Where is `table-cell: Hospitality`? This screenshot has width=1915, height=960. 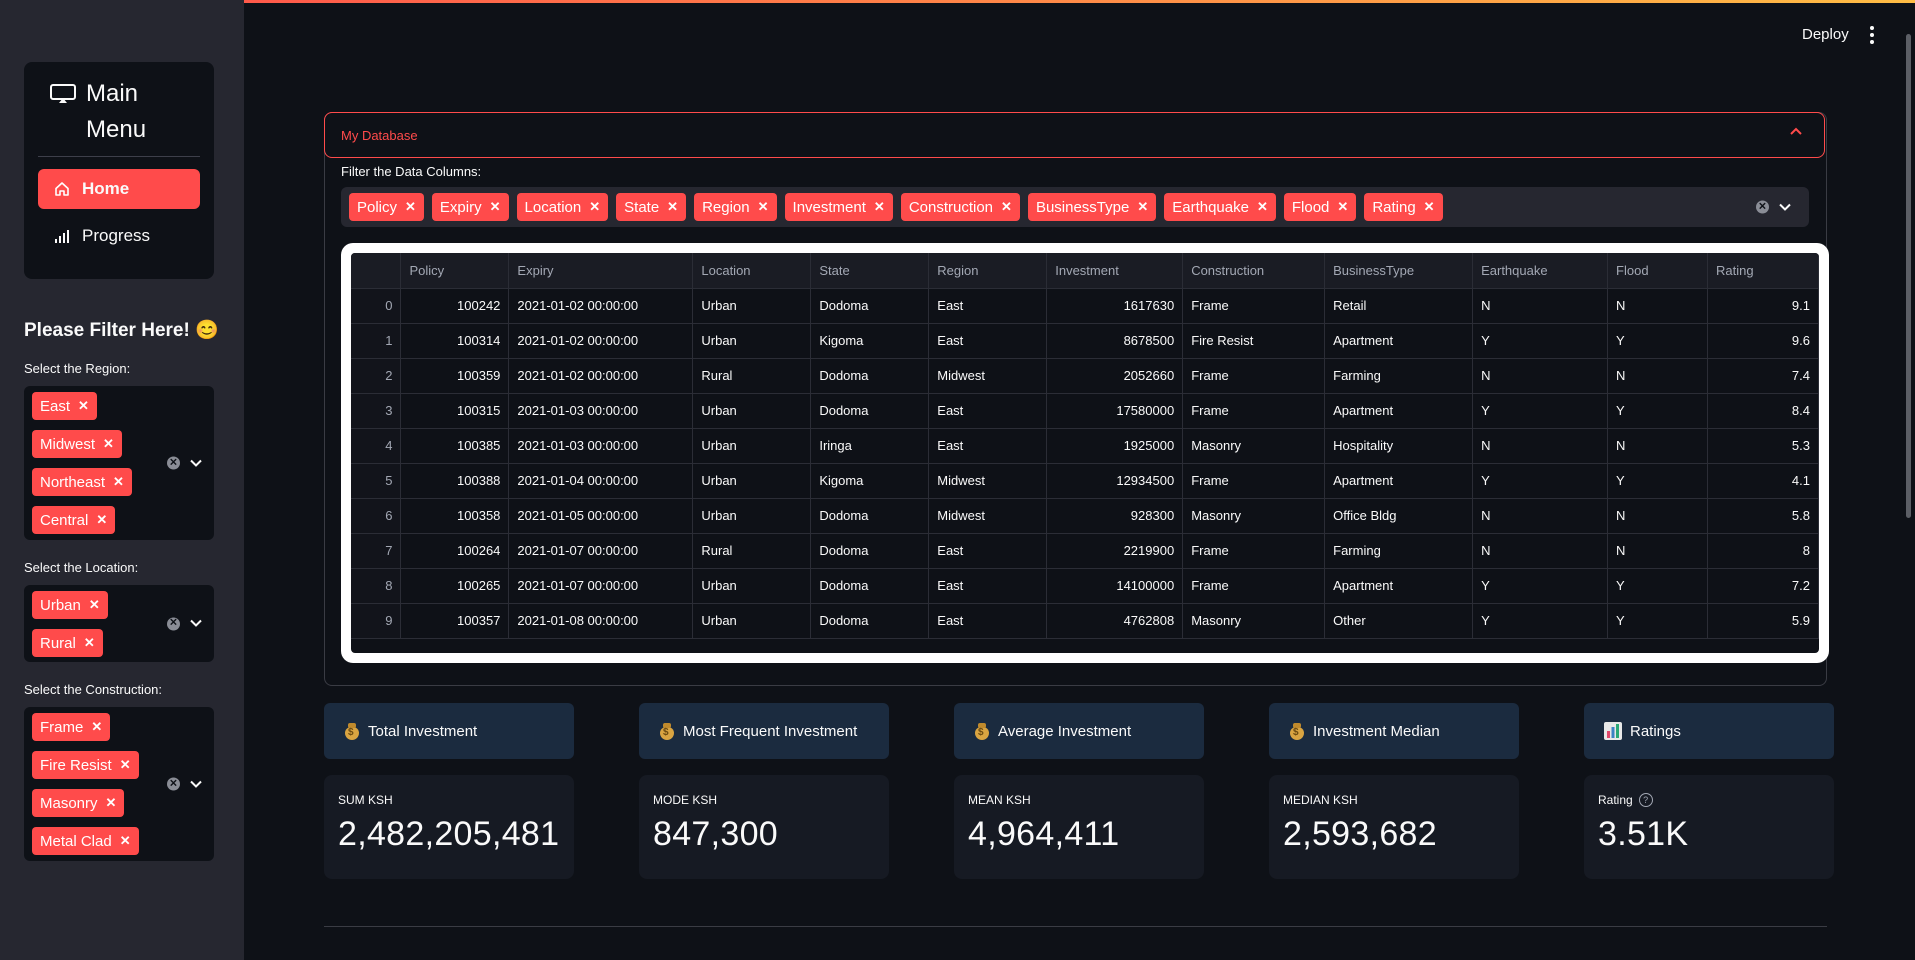 table-cell: Hospitality is located at coordinates (1399, 446).